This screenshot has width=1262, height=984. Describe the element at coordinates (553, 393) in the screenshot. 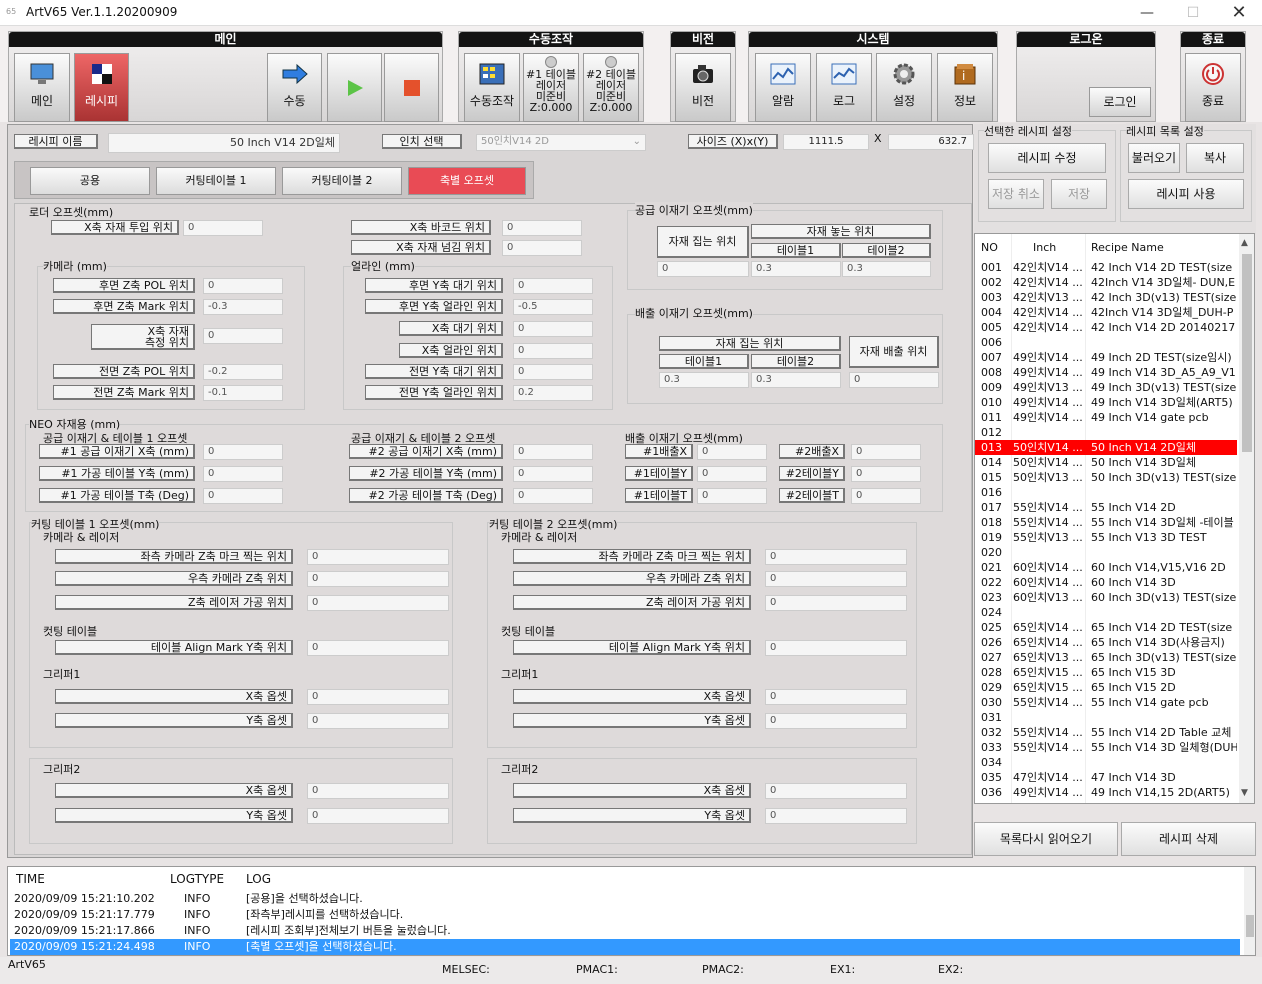

I see `align-row-input: 0.2` at that location.